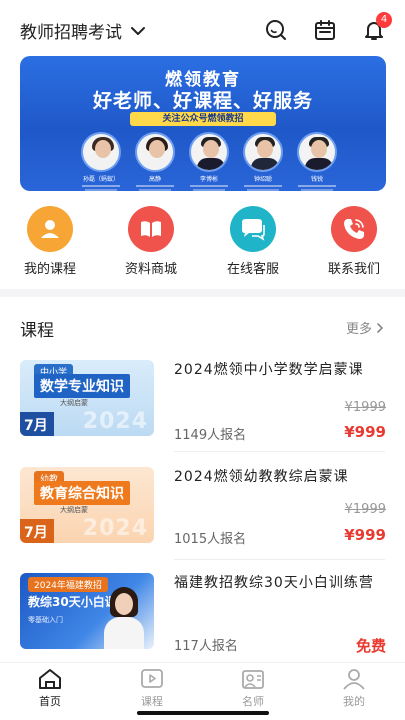  I want to click on tab-label: 名师, so click(253, 701).